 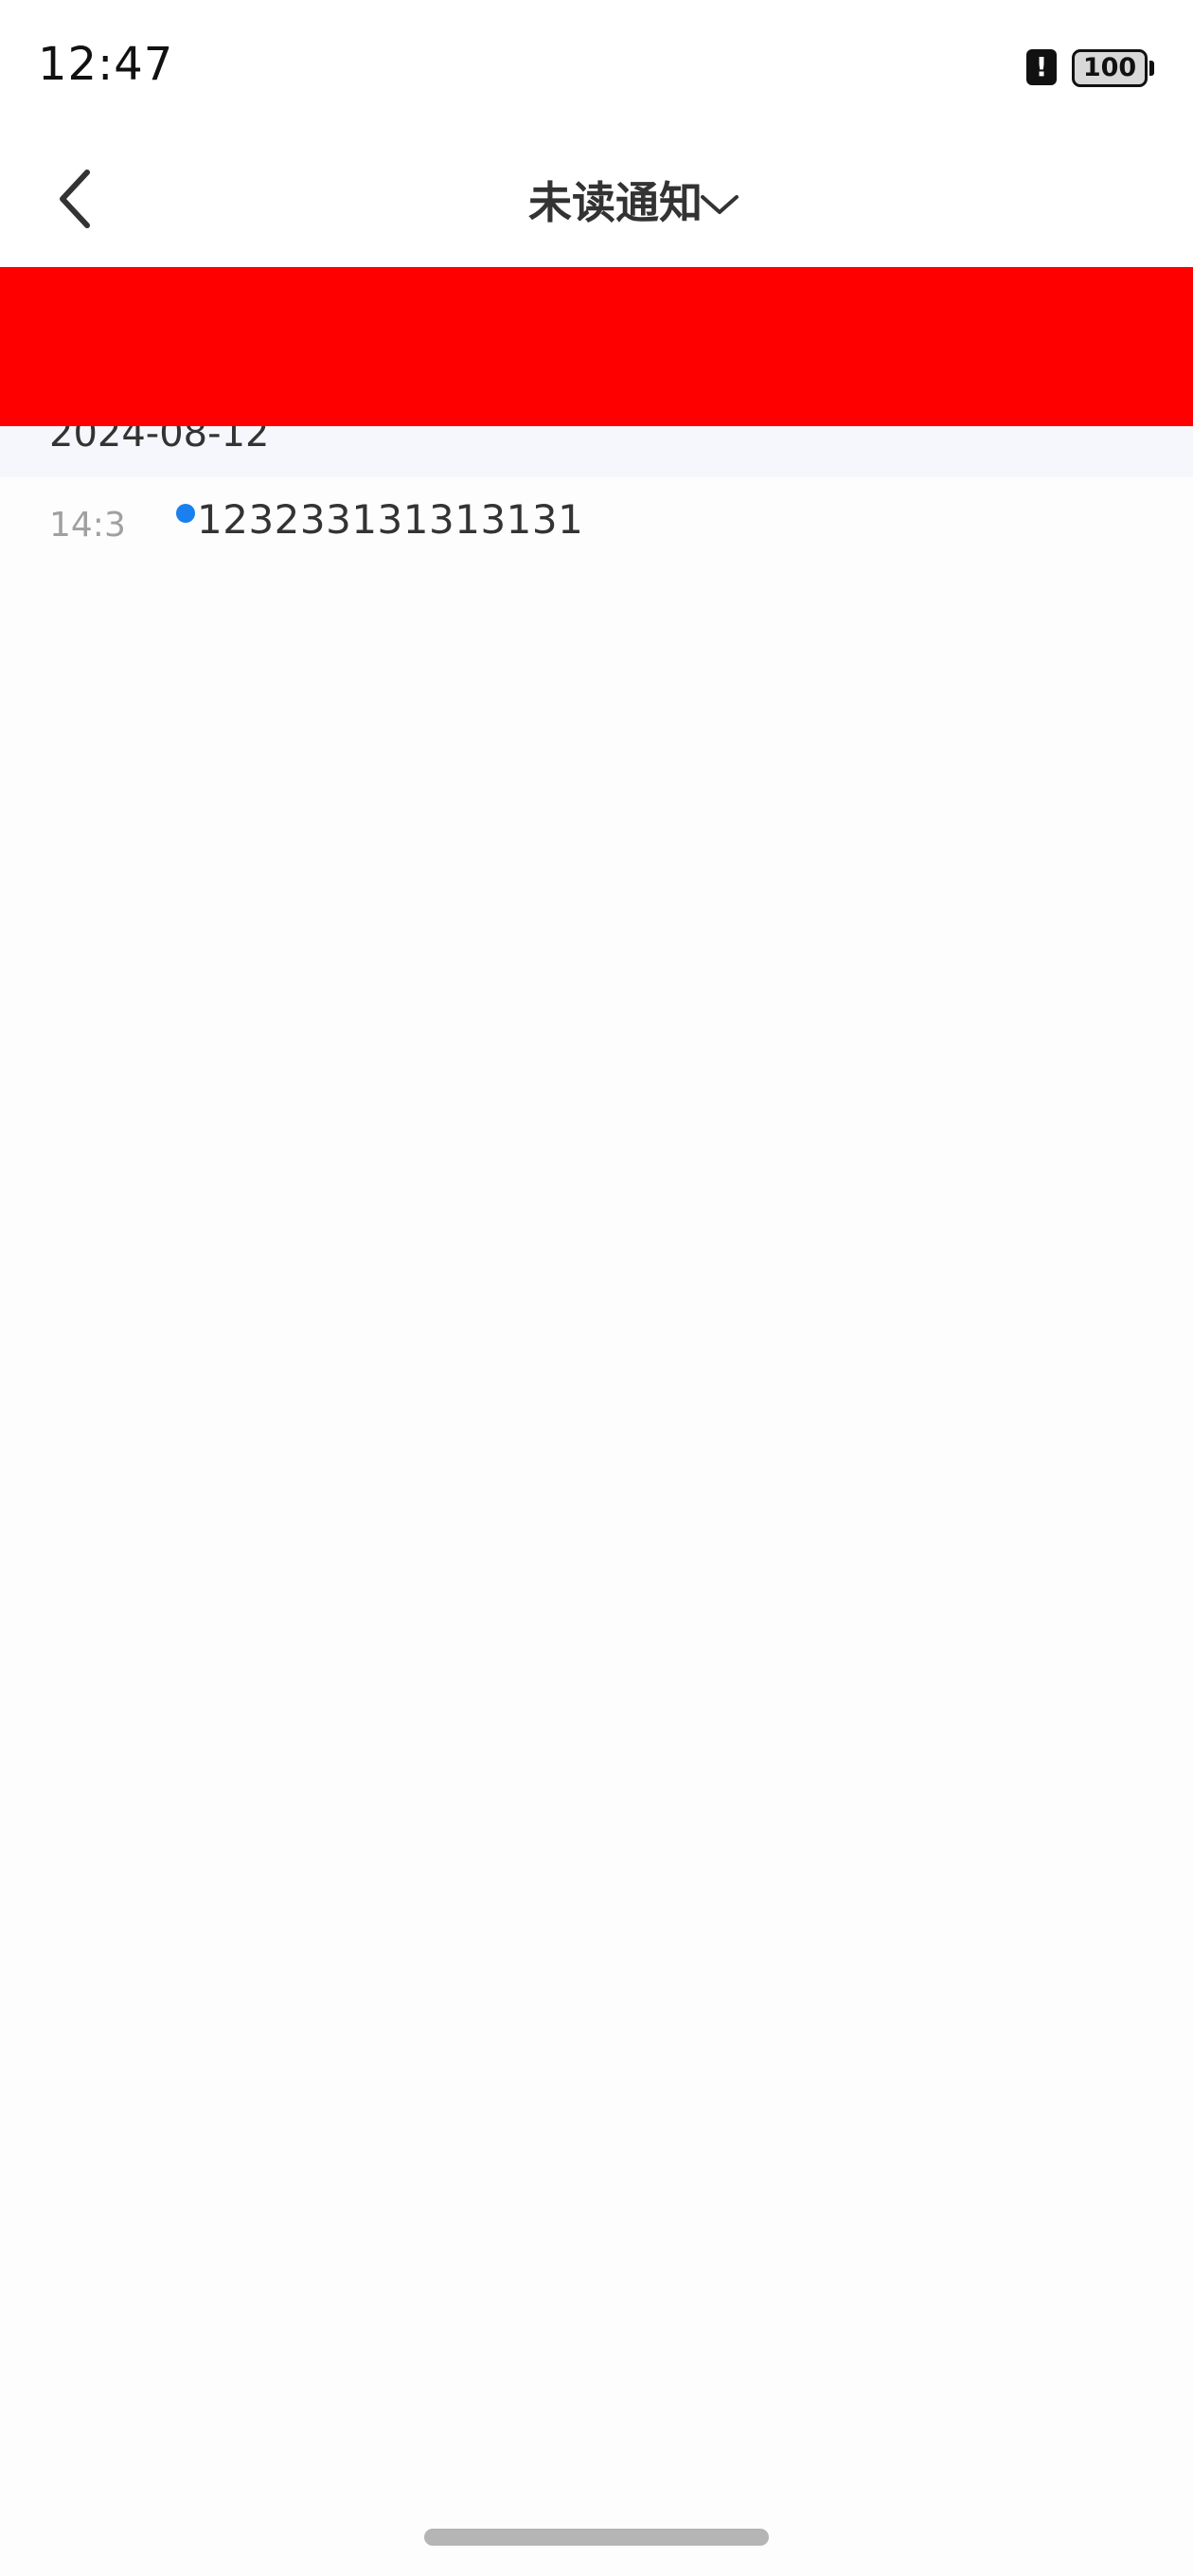 I want to click on chevron-left-icon, so click(x=75, y=199).